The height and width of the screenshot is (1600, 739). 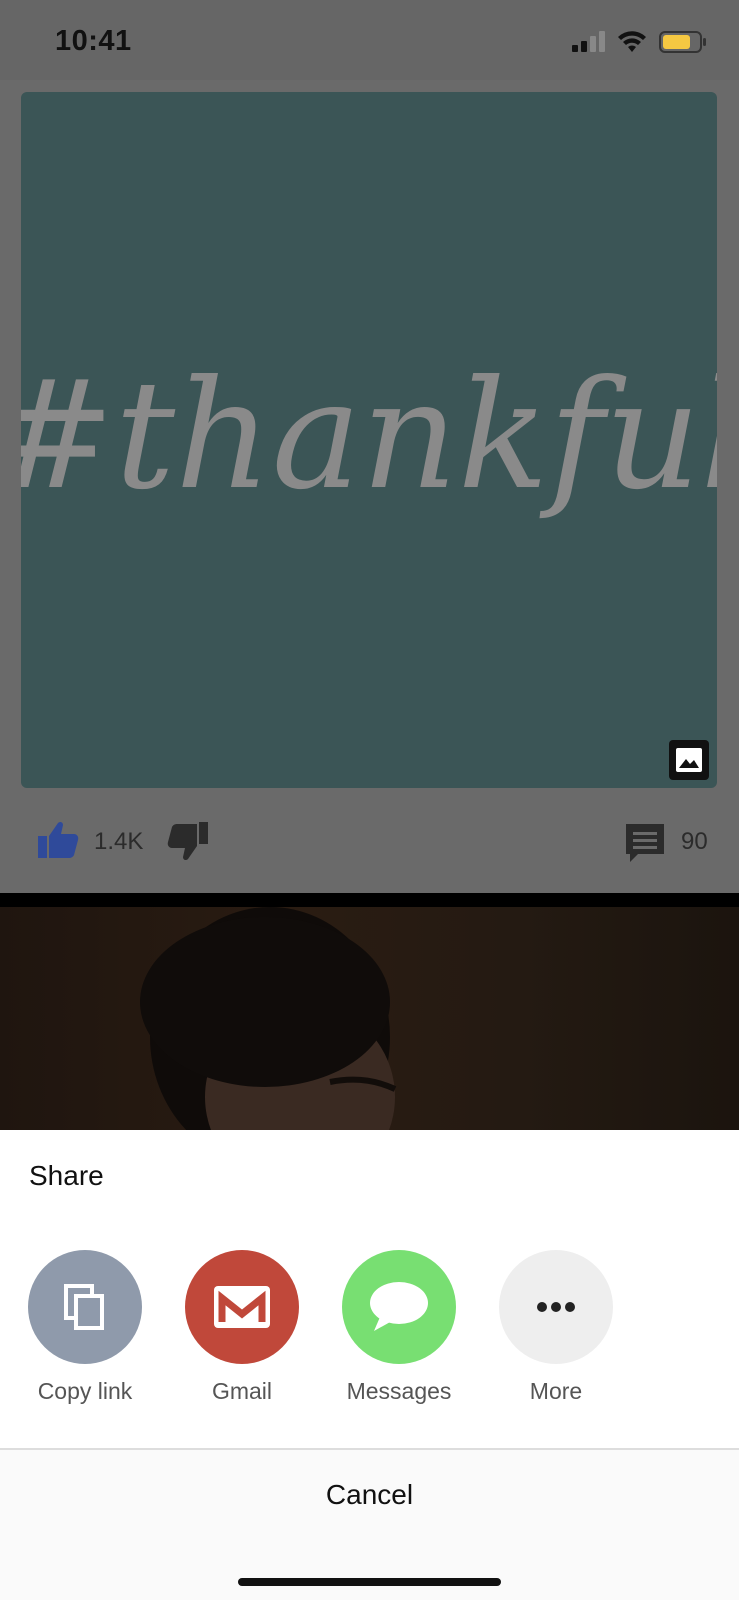 I want to click on video-thumbnail, so click(x=369, y=1019).